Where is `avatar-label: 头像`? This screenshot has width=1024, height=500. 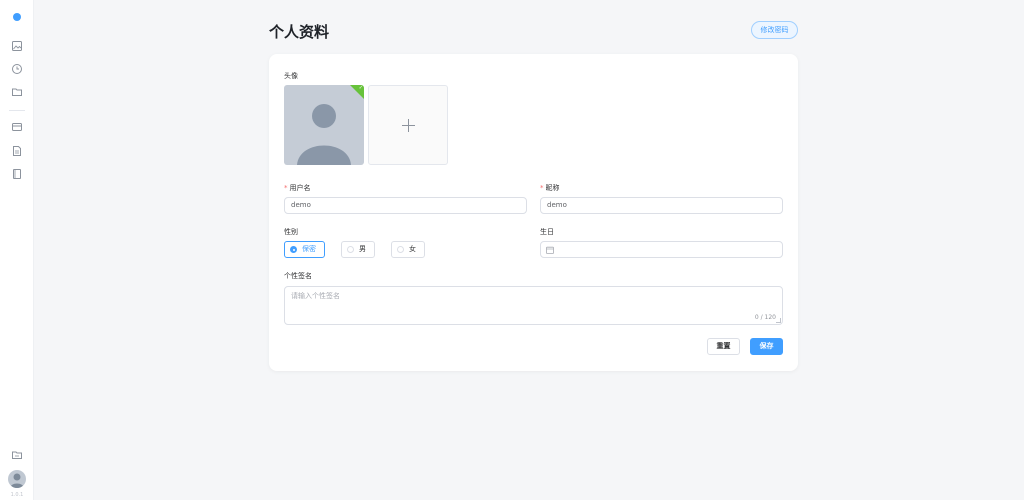 avatar-label: 头像 is located at coordinates (291, 76).